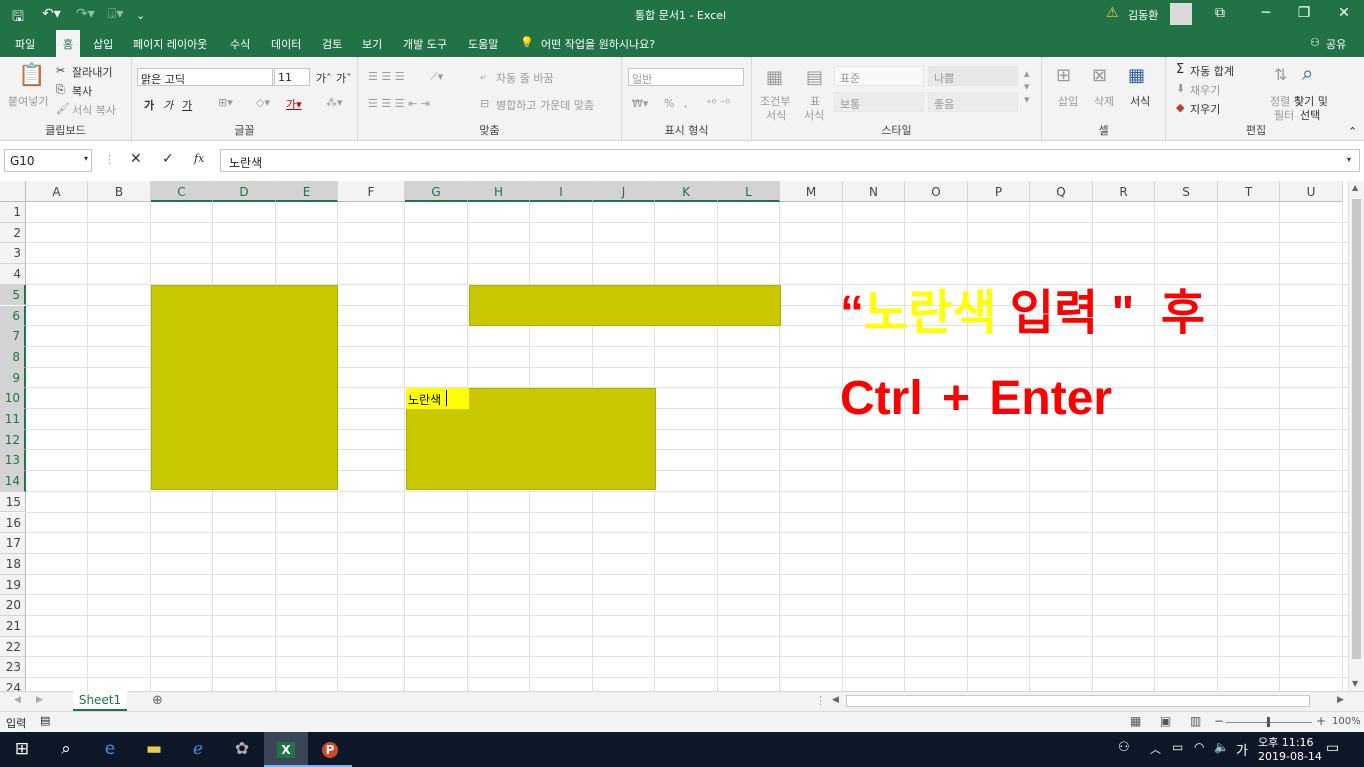 This screenshot has width=1364, height=767. What do you see at coordinates (324, 78) in the screenshot?
I see `grow-font-icon: 가ˆ` at bounding box center [324, 78].